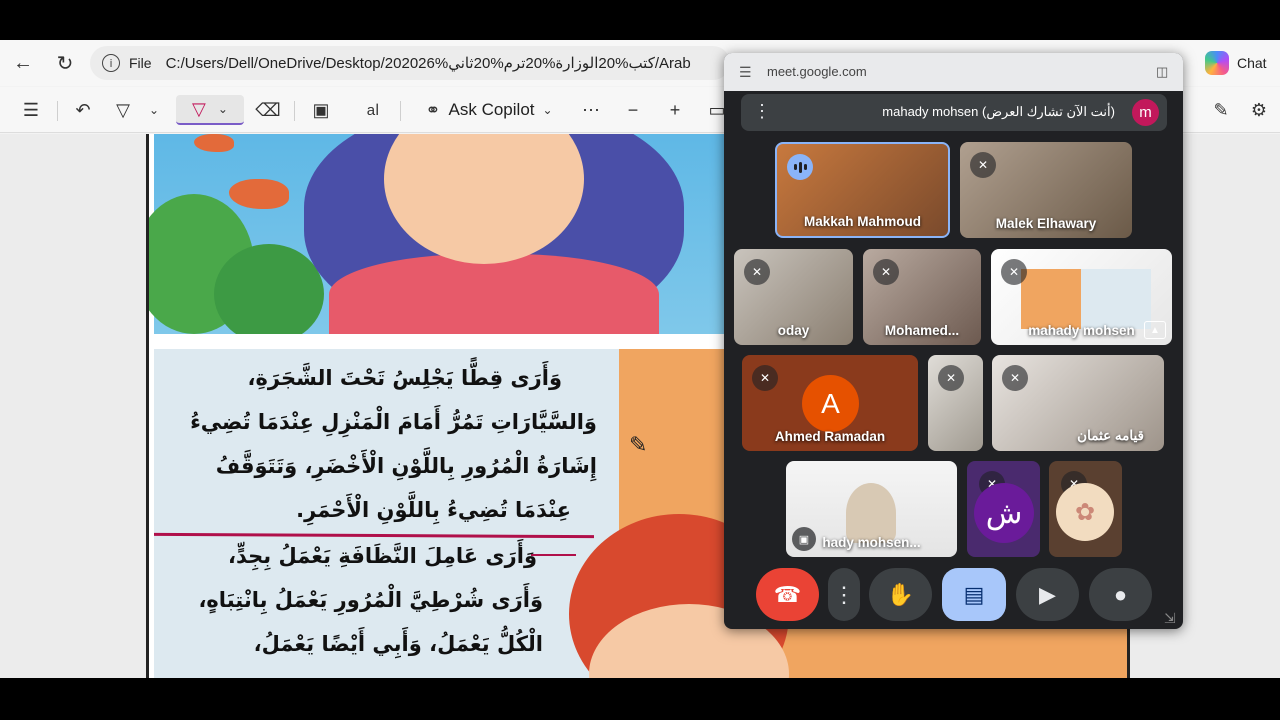 The height and width of the screenshot is (720, 1280). What do you see at coordinates (955, 403) in the screenshot?
I see `participant-tile: ✕` at bounding box center [955, 403].